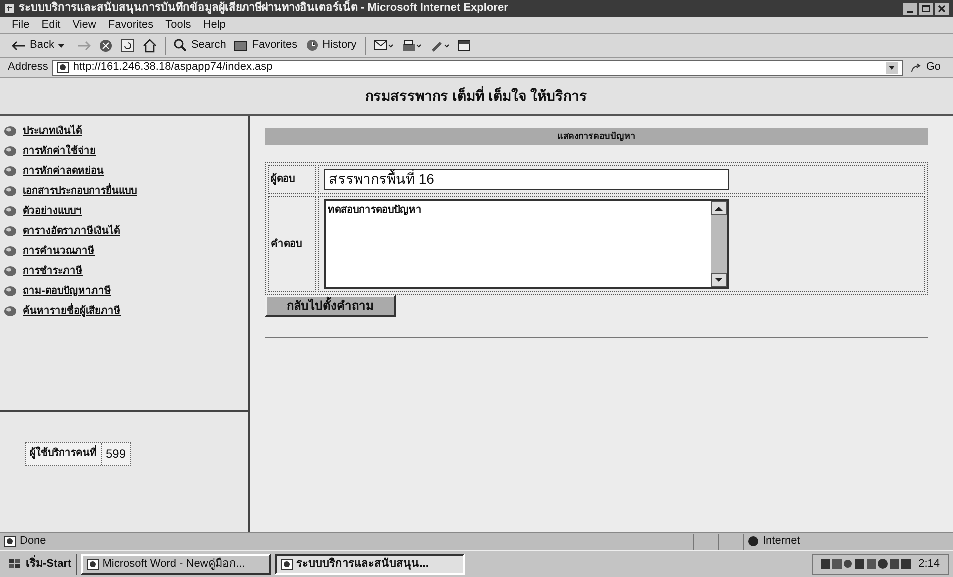 The height and width of the screenshot is (577, 953). What do you see at coordinates (63, 171) in the screenshot?
I see `sidebar-link: การหักค่าลดหย่อน` at bounding box center [63, 171].